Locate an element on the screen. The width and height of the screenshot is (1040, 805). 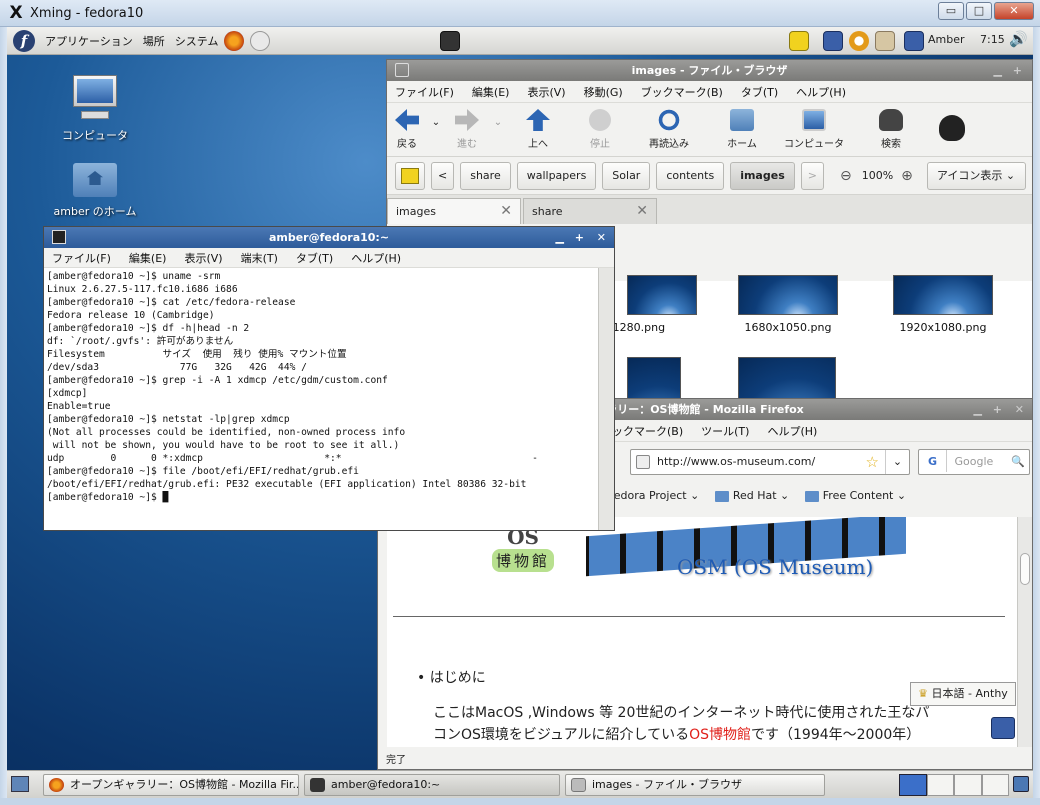
search-button: 検索 is located at coordinates (891, 129).